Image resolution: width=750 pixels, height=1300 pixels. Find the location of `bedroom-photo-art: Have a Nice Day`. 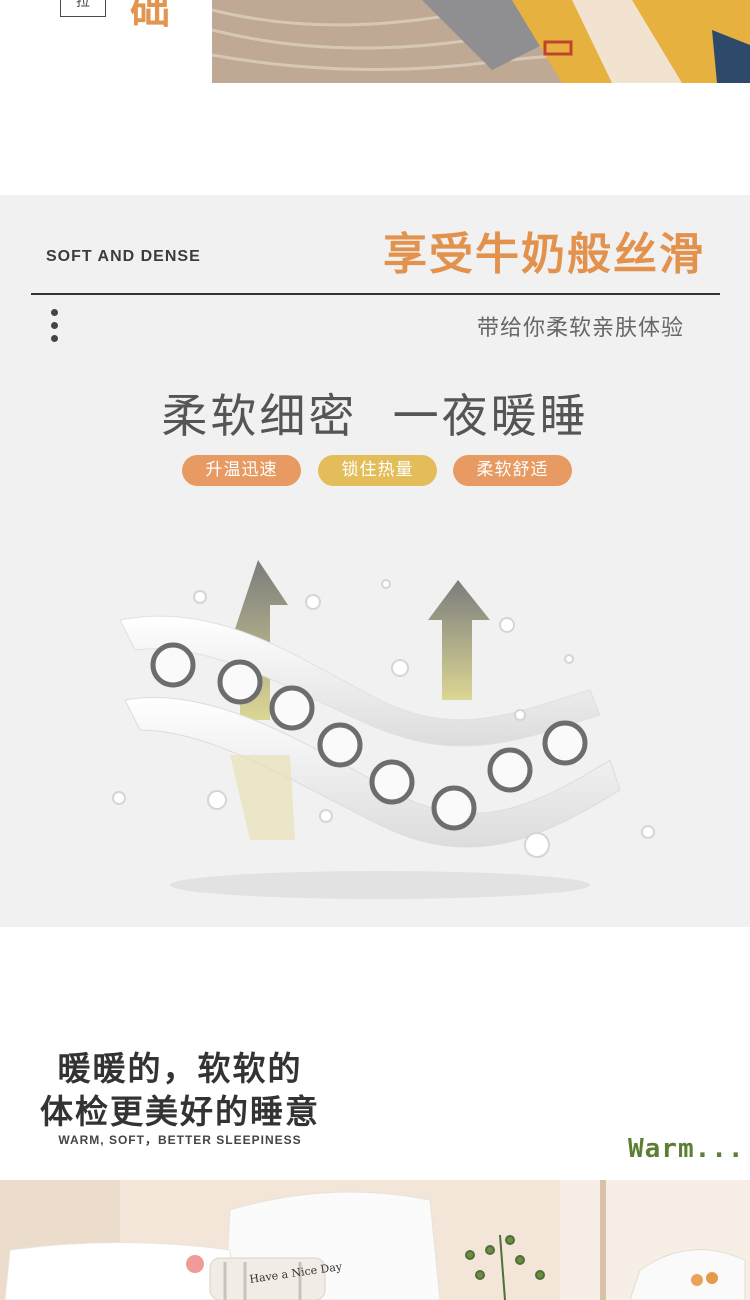

bedroom-photo-art: Have a Nice Day is located at coordinates (375, 1240).